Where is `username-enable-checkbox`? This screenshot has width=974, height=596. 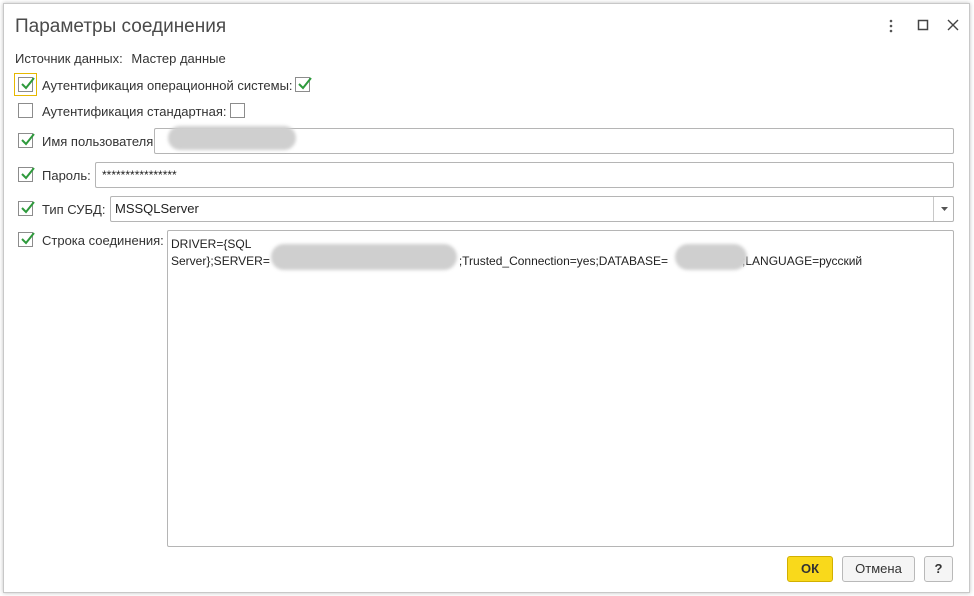 username-enable-checkbox is located at coordinates (26, 140).